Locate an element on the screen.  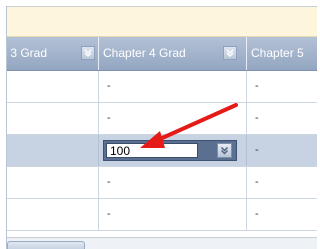
column-header-label: r 3 Grad is located at coordinates (27, 53).